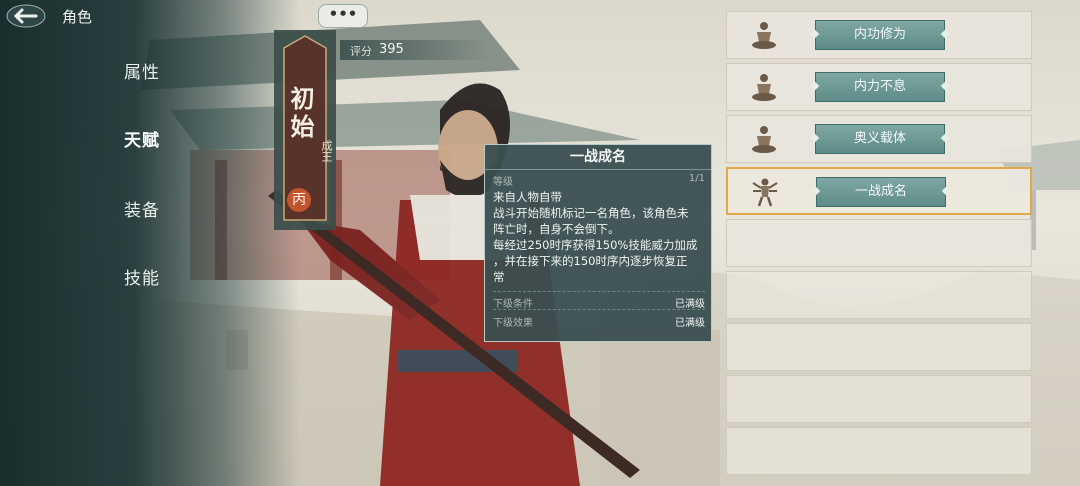 The image size is (1080, 486). What do you see at coordinates (556, 229) in the screenshot?
I see `tooltip-line: 阵亡时，自身不会倒下。` at bounding box center [556, 229].